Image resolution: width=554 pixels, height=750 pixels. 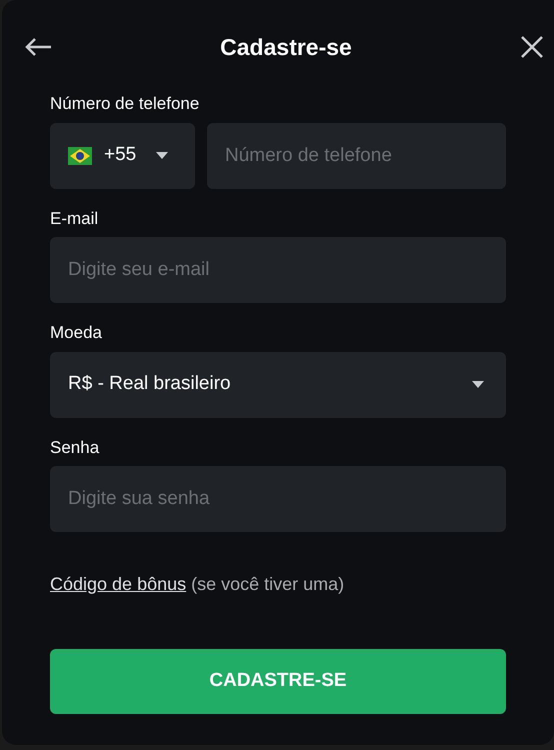 What do you see at coordinates (278, 385) in the screenshot?
I see `currency-select: R$ - Real brasileiro` at bounding box center [278, 385].